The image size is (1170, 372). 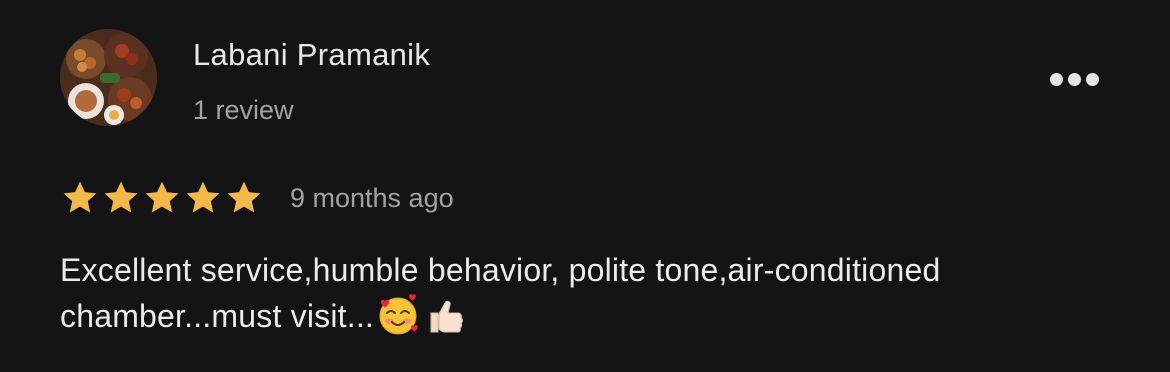 What do you see at coordinates (444, 321) in the screenshot?
I see `thumbs-up-icon` at bounding box center [444, 321].